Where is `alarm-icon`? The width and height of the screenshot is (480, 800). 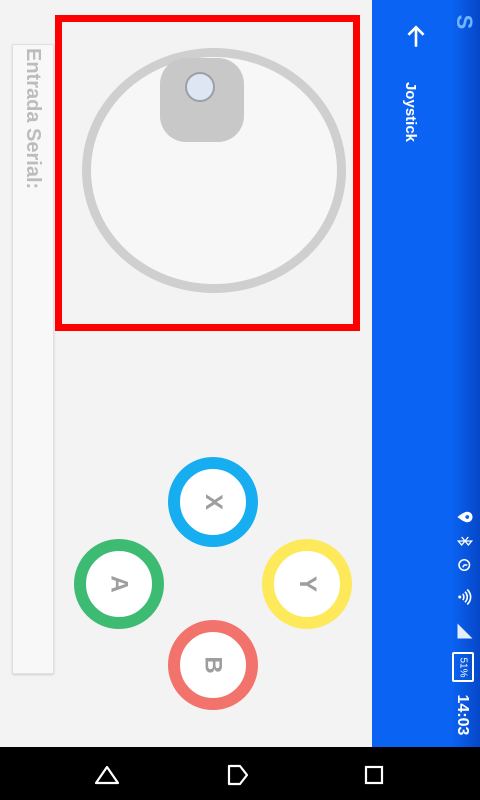 alarm-icon is located at coordinates (463, 565).